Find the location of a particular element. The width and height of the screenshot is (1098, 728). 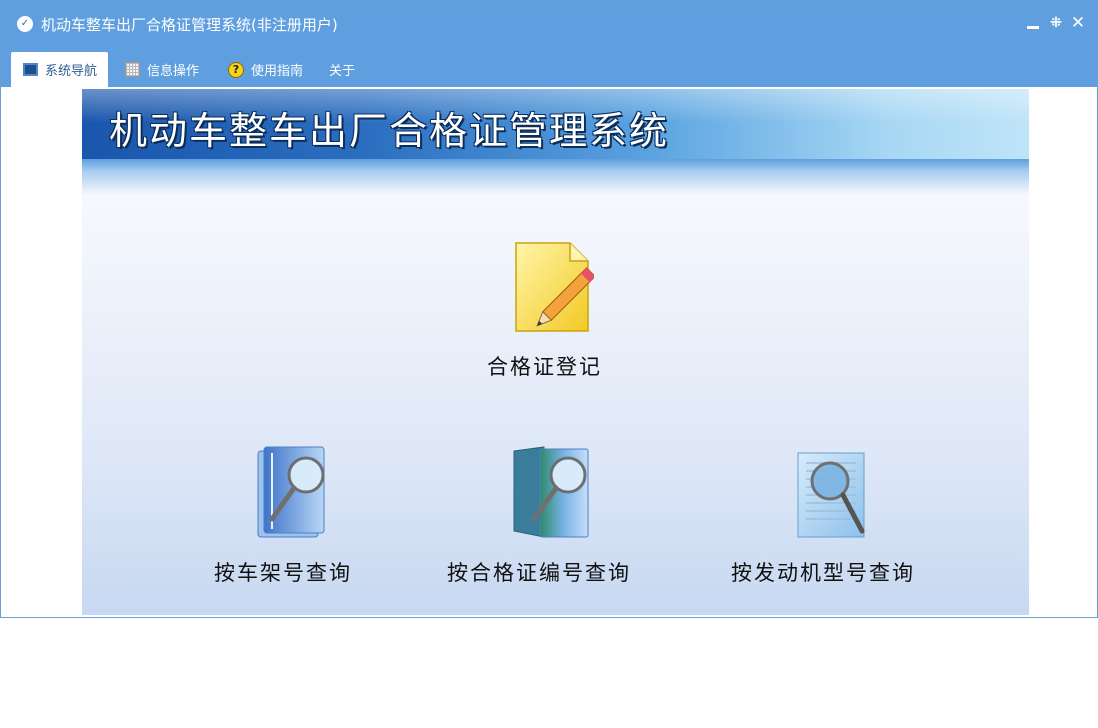

query-by-frame-button: 按车架号查询 is located at coordinates (302, 520).